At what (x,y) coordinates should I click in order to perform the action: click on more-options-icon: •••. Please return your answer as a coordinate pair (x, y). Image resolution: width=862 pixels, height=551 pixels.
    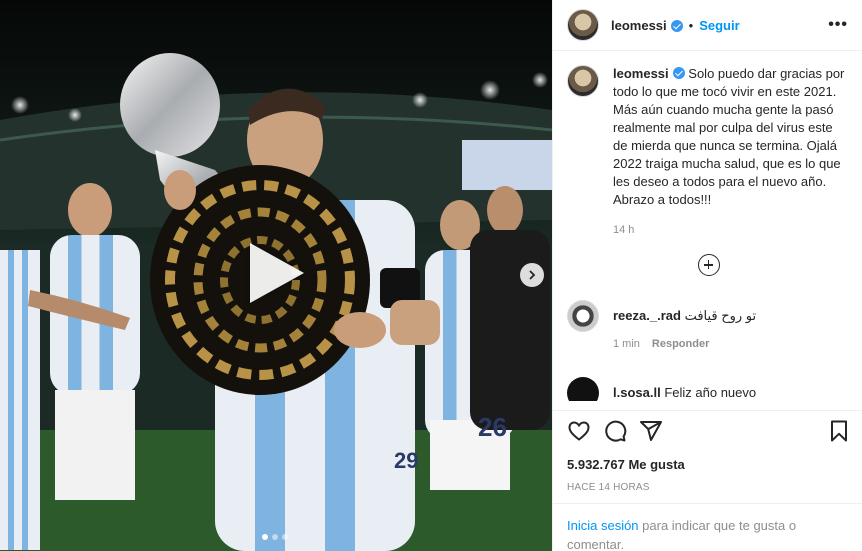
    Looking at the image, I should click on (838, 25).